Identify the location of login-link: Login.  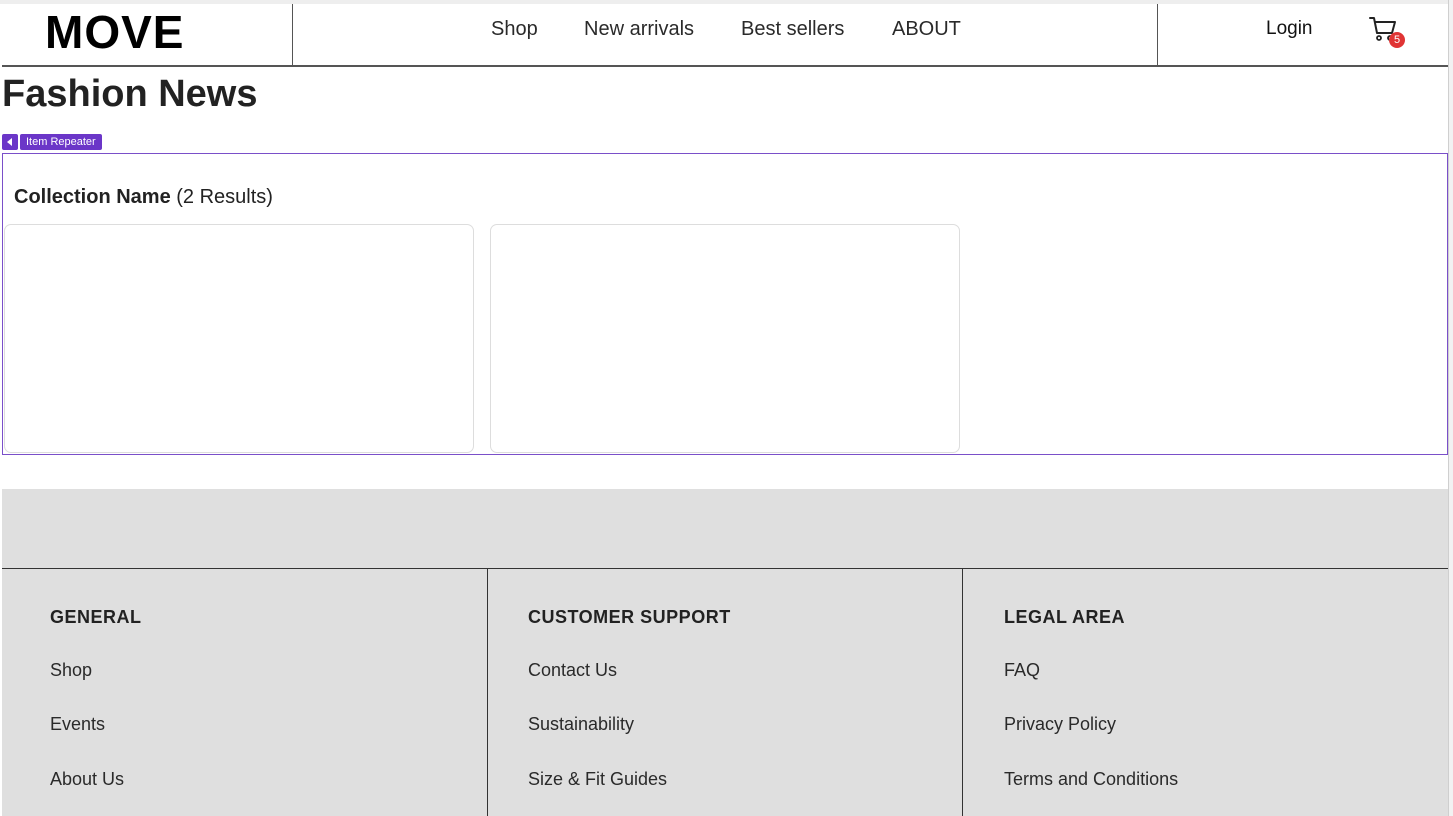
(1289, 29).